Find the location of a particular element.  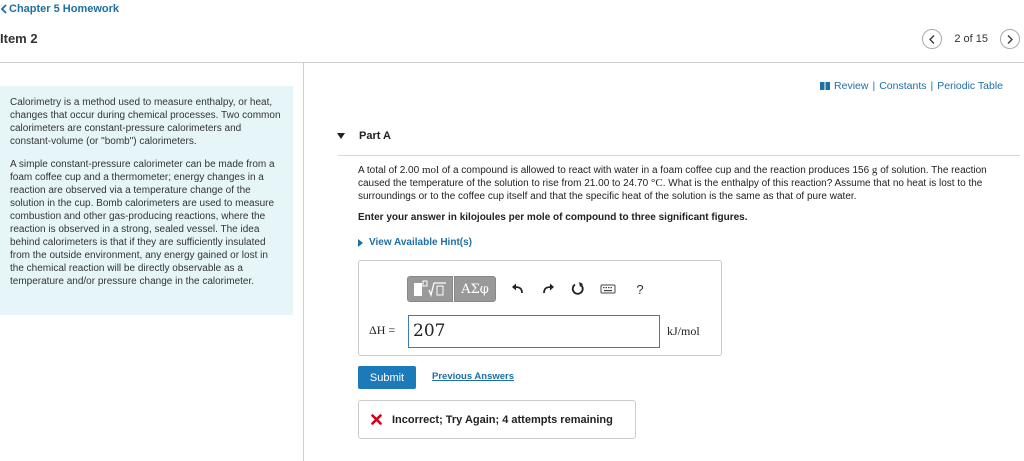

collapse-triangle-icon is located at coordinates (341, 136).